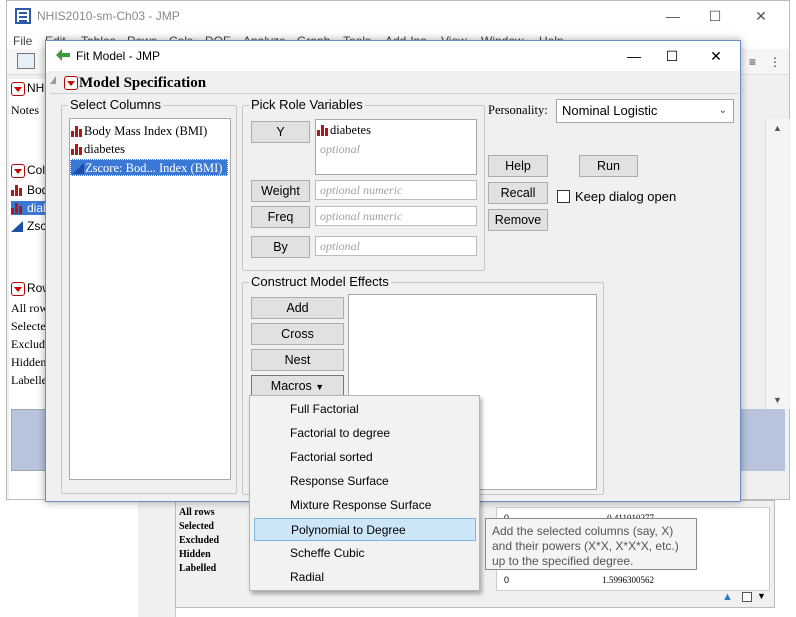  Describe the element at coordinates (563, 196) in the screenshot. I see `keep-dialog-open-checkbox` at that location.